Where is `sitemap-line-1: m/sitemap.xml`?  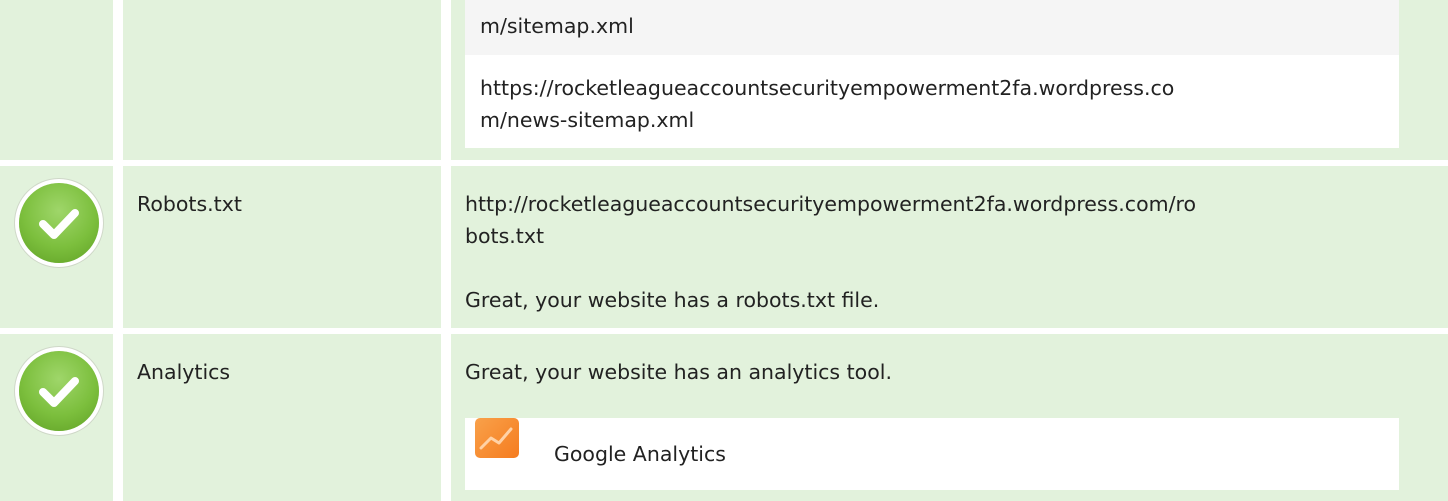
sitemap-line-1: m/sitemap.xml is located at coordinates (557, 26).